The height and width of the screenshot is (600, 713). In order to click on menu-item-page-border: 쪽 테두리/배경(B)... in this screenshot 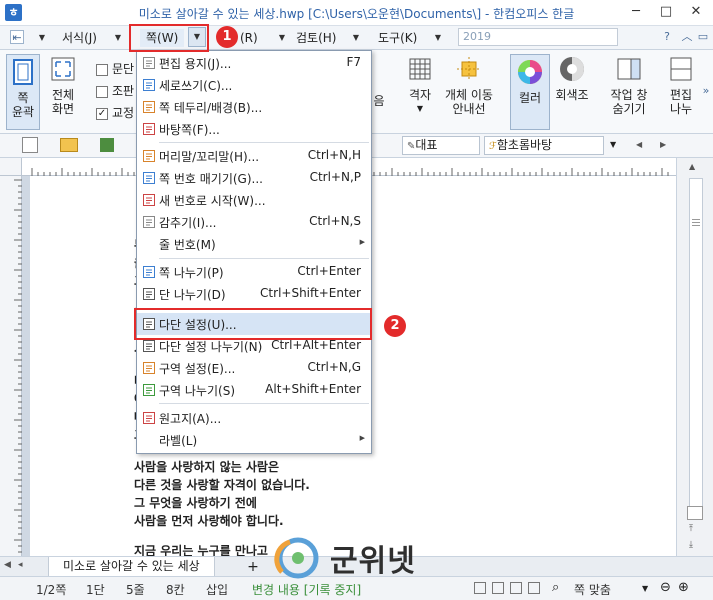, I will do `click(254, 107)`.